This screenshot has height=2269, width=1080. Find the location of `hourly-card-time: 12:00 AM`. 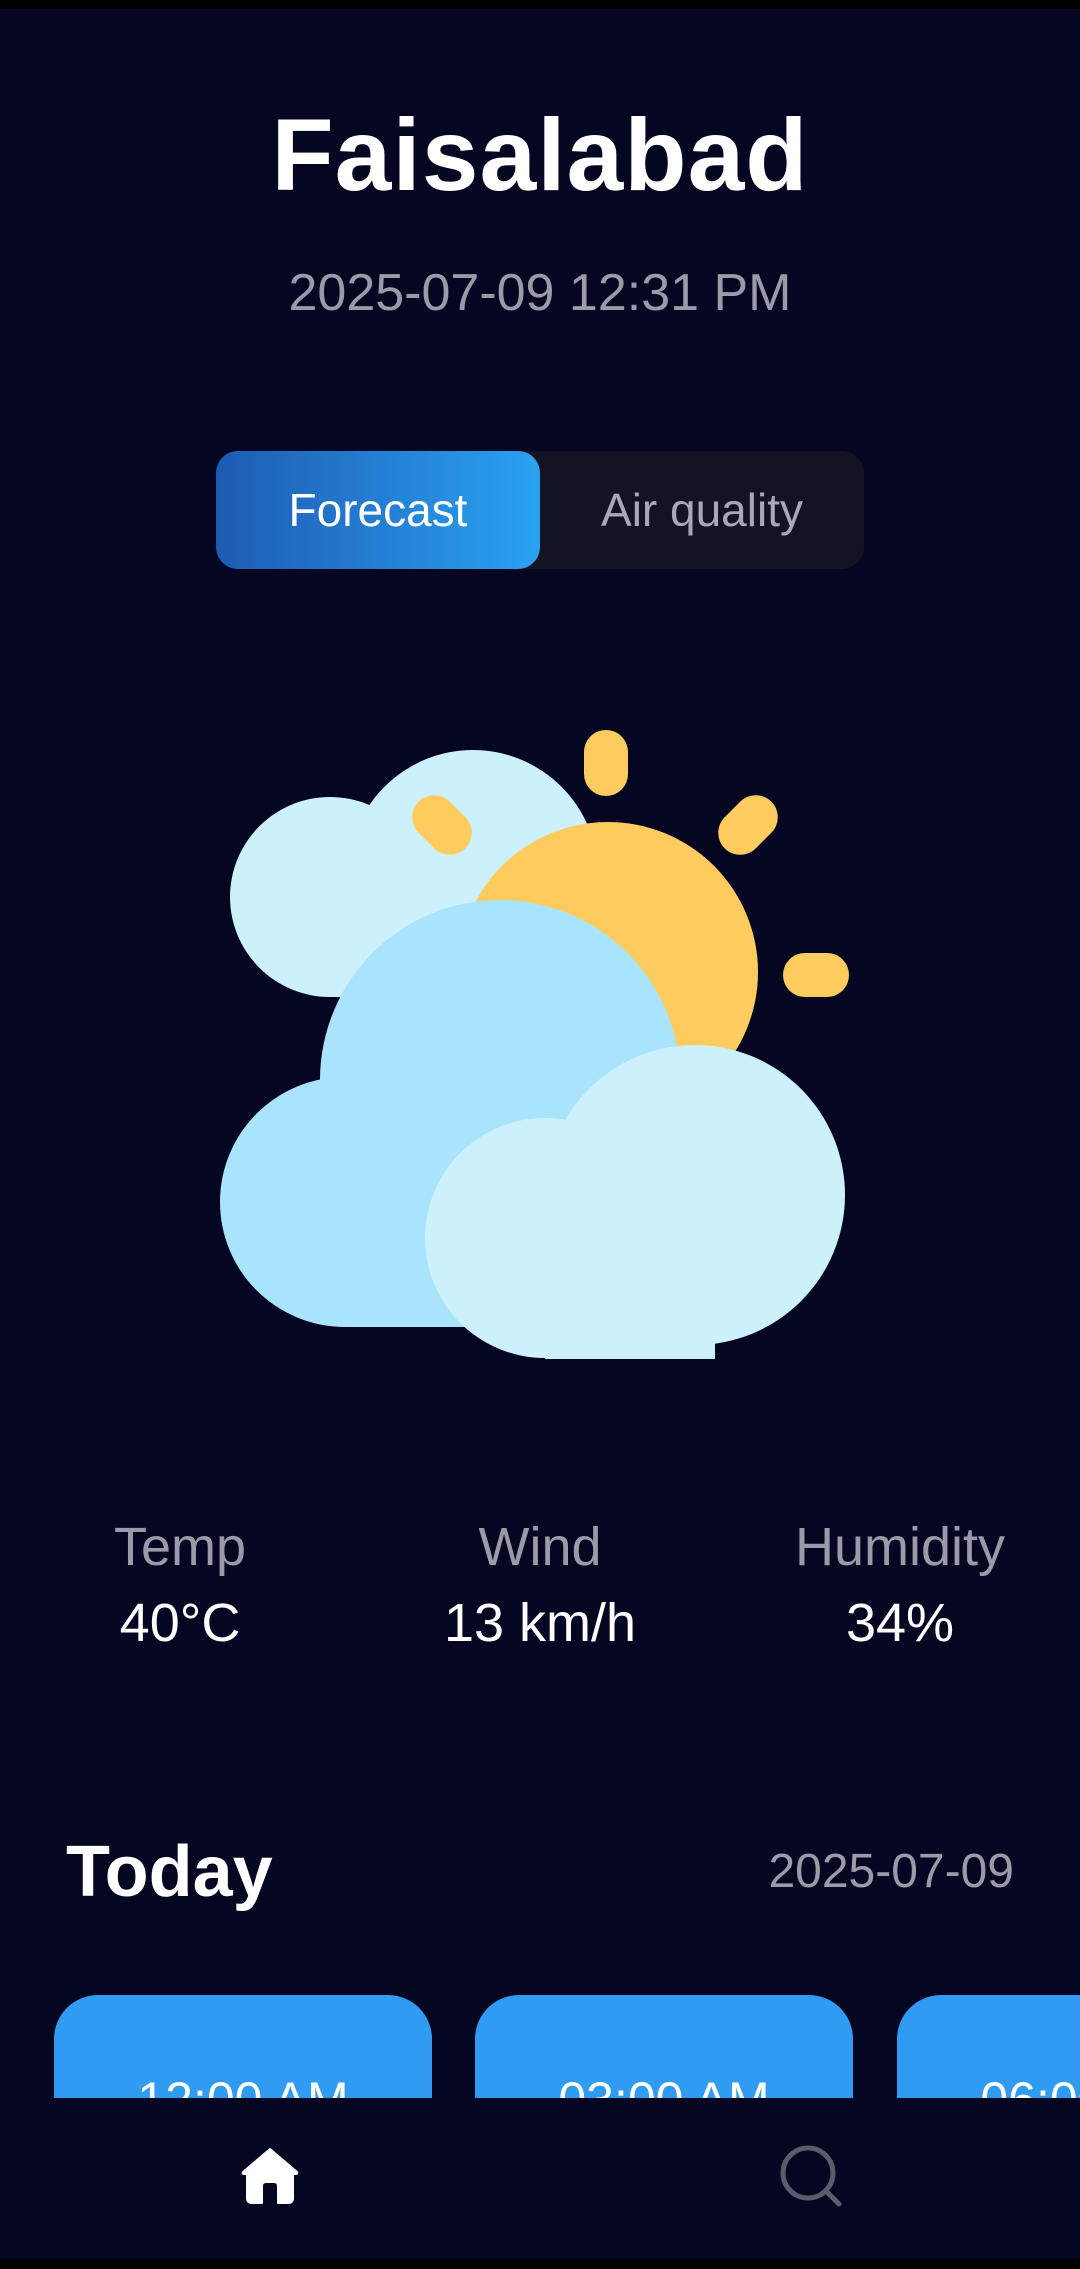

hourly-card-time: 12:00 AM is located at coordinates (242, 2085).